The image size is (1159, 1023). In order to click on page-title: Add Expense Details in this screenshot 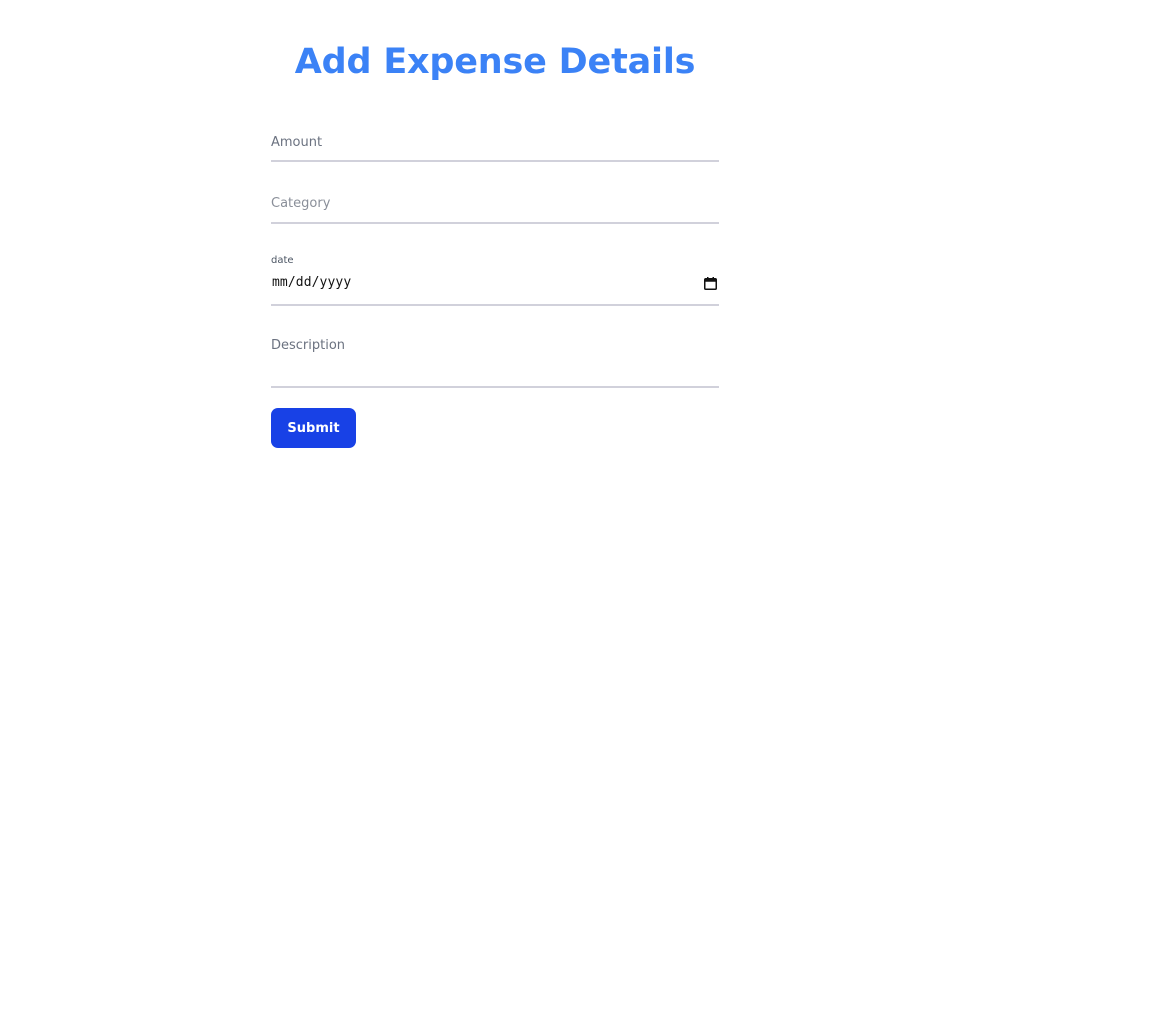, I will do `click(495, 62)`.